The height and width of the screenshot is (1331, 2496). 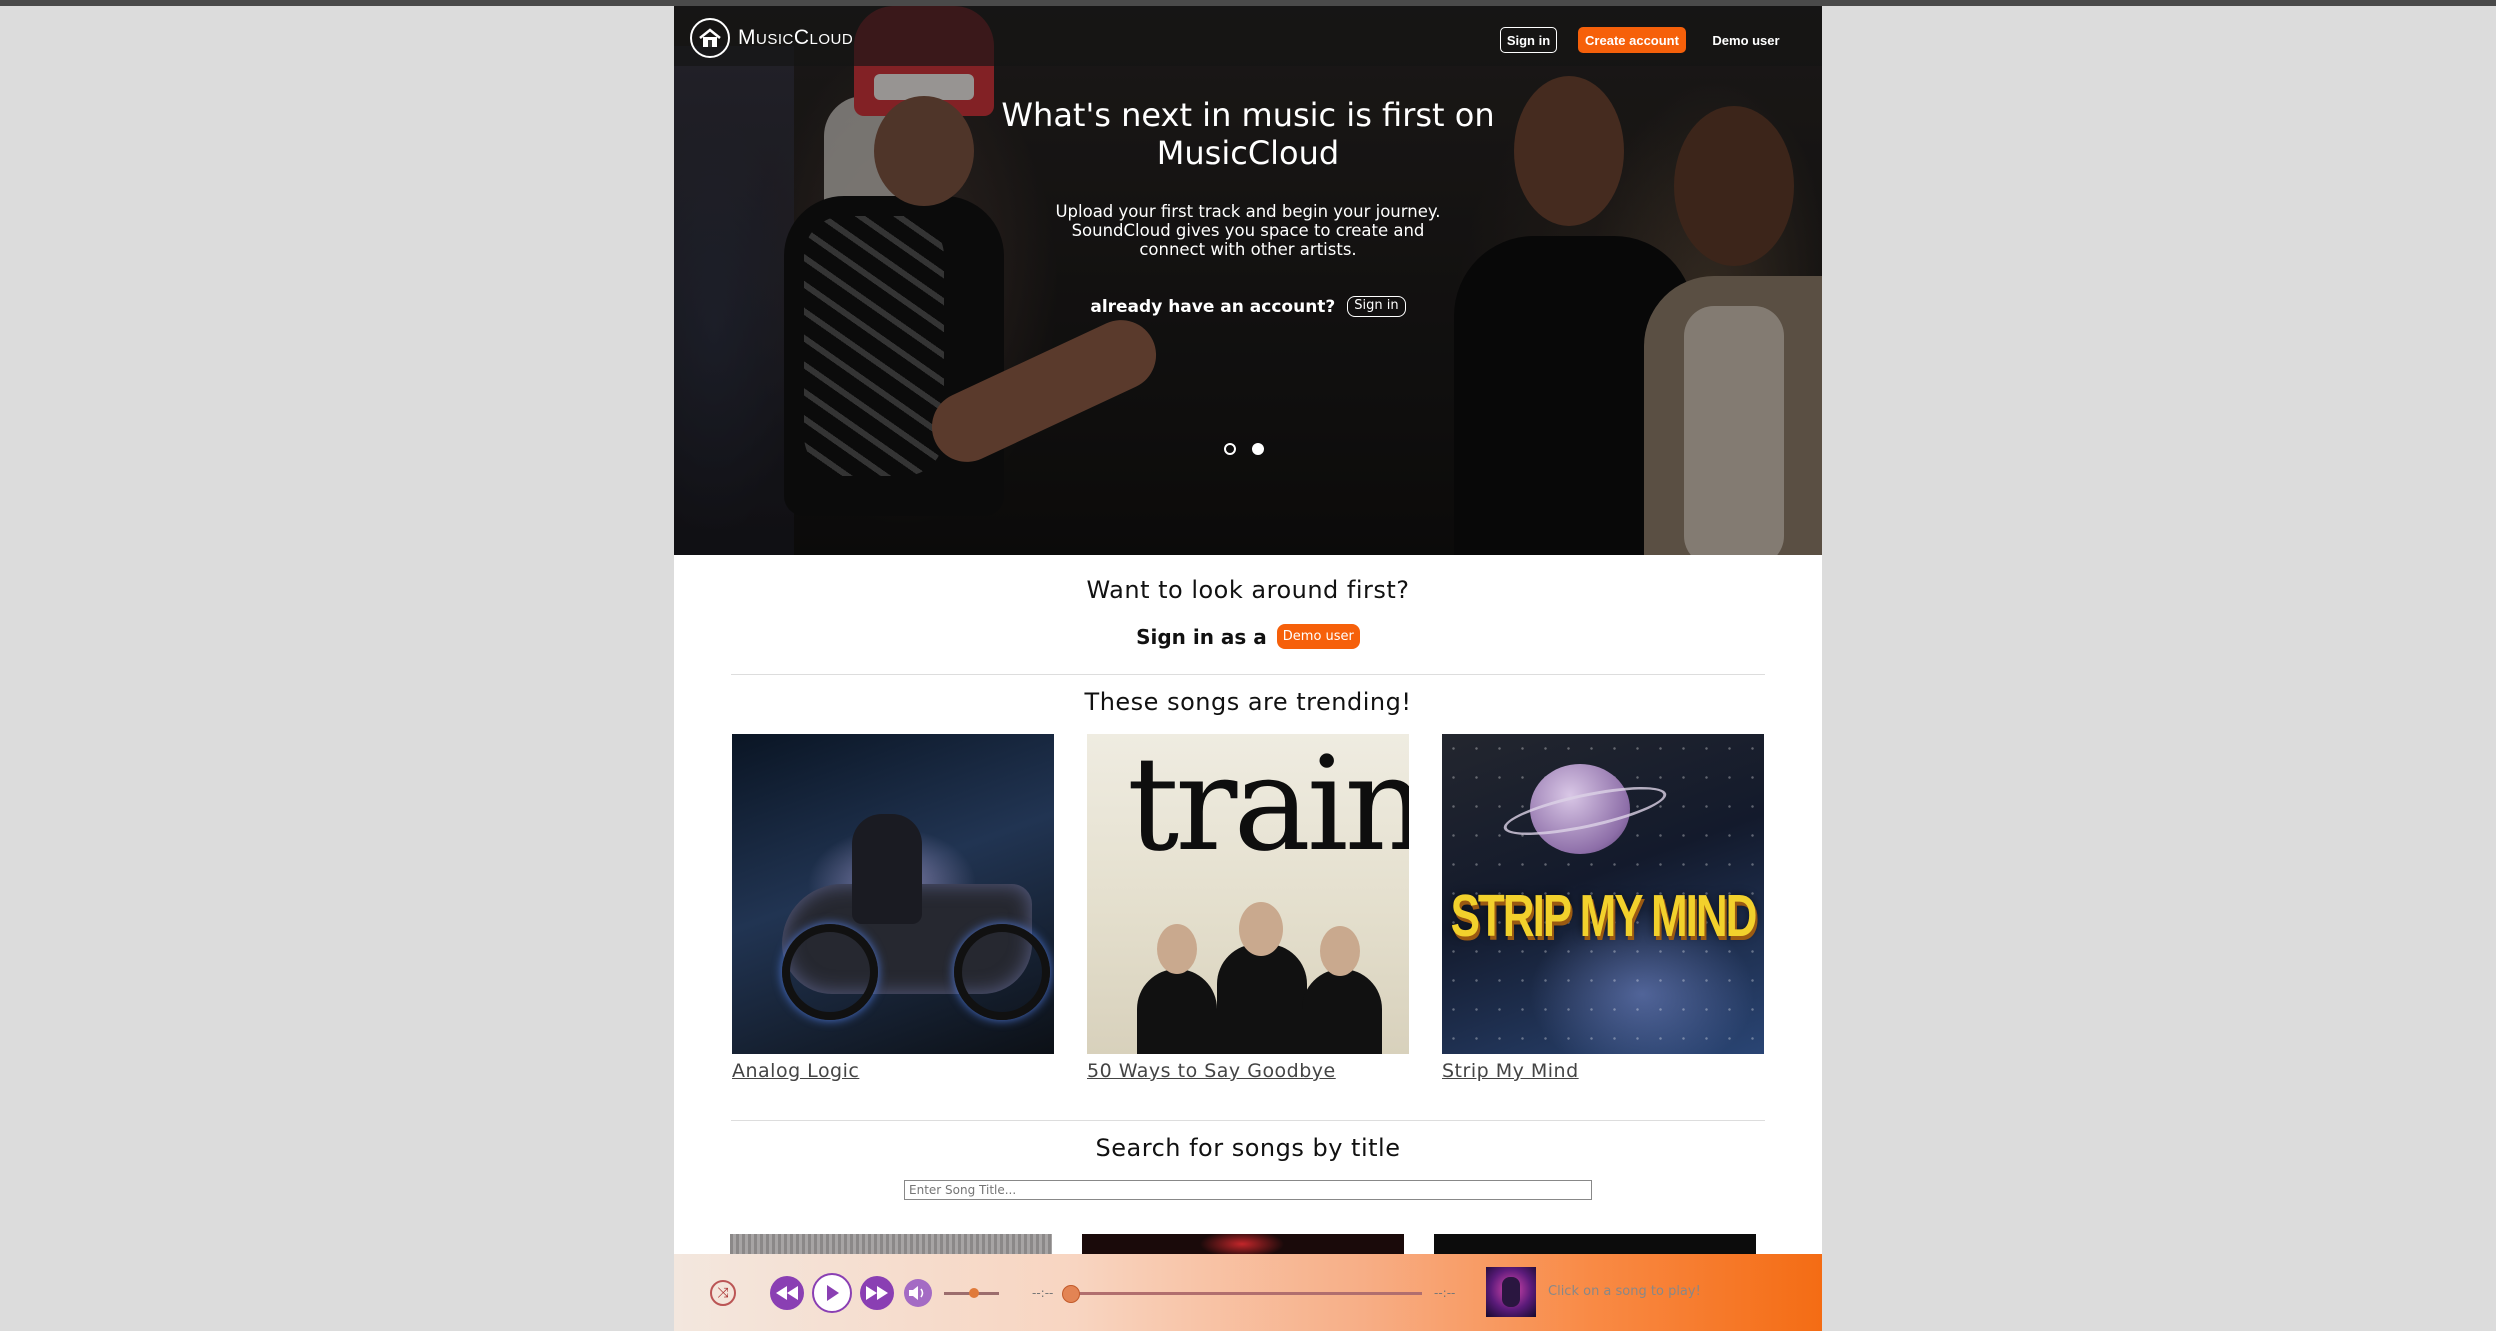 I want to click on time-total: --:--, so click(x=1445, y=1293).